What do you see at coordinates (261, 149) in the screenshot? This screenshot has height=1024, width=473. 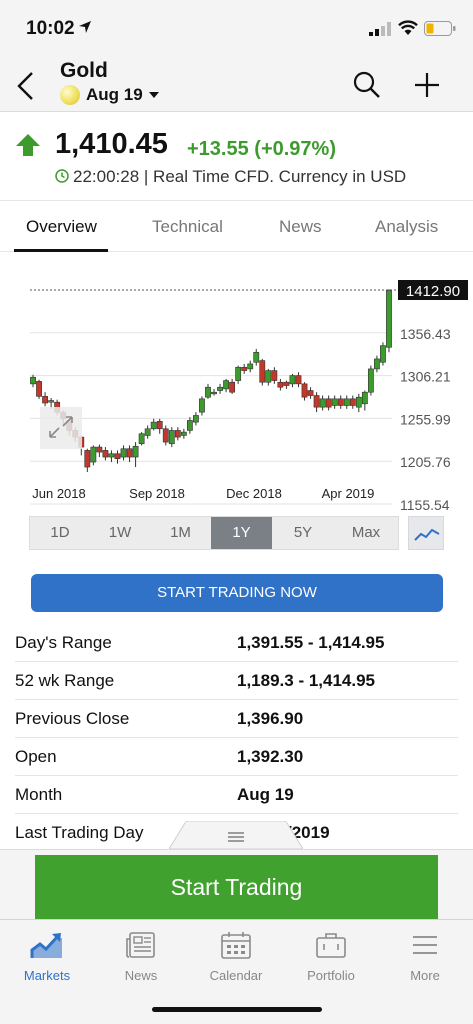 I see `price-change: +13.55 (+0.97%)` at bounding box center [261, 149].